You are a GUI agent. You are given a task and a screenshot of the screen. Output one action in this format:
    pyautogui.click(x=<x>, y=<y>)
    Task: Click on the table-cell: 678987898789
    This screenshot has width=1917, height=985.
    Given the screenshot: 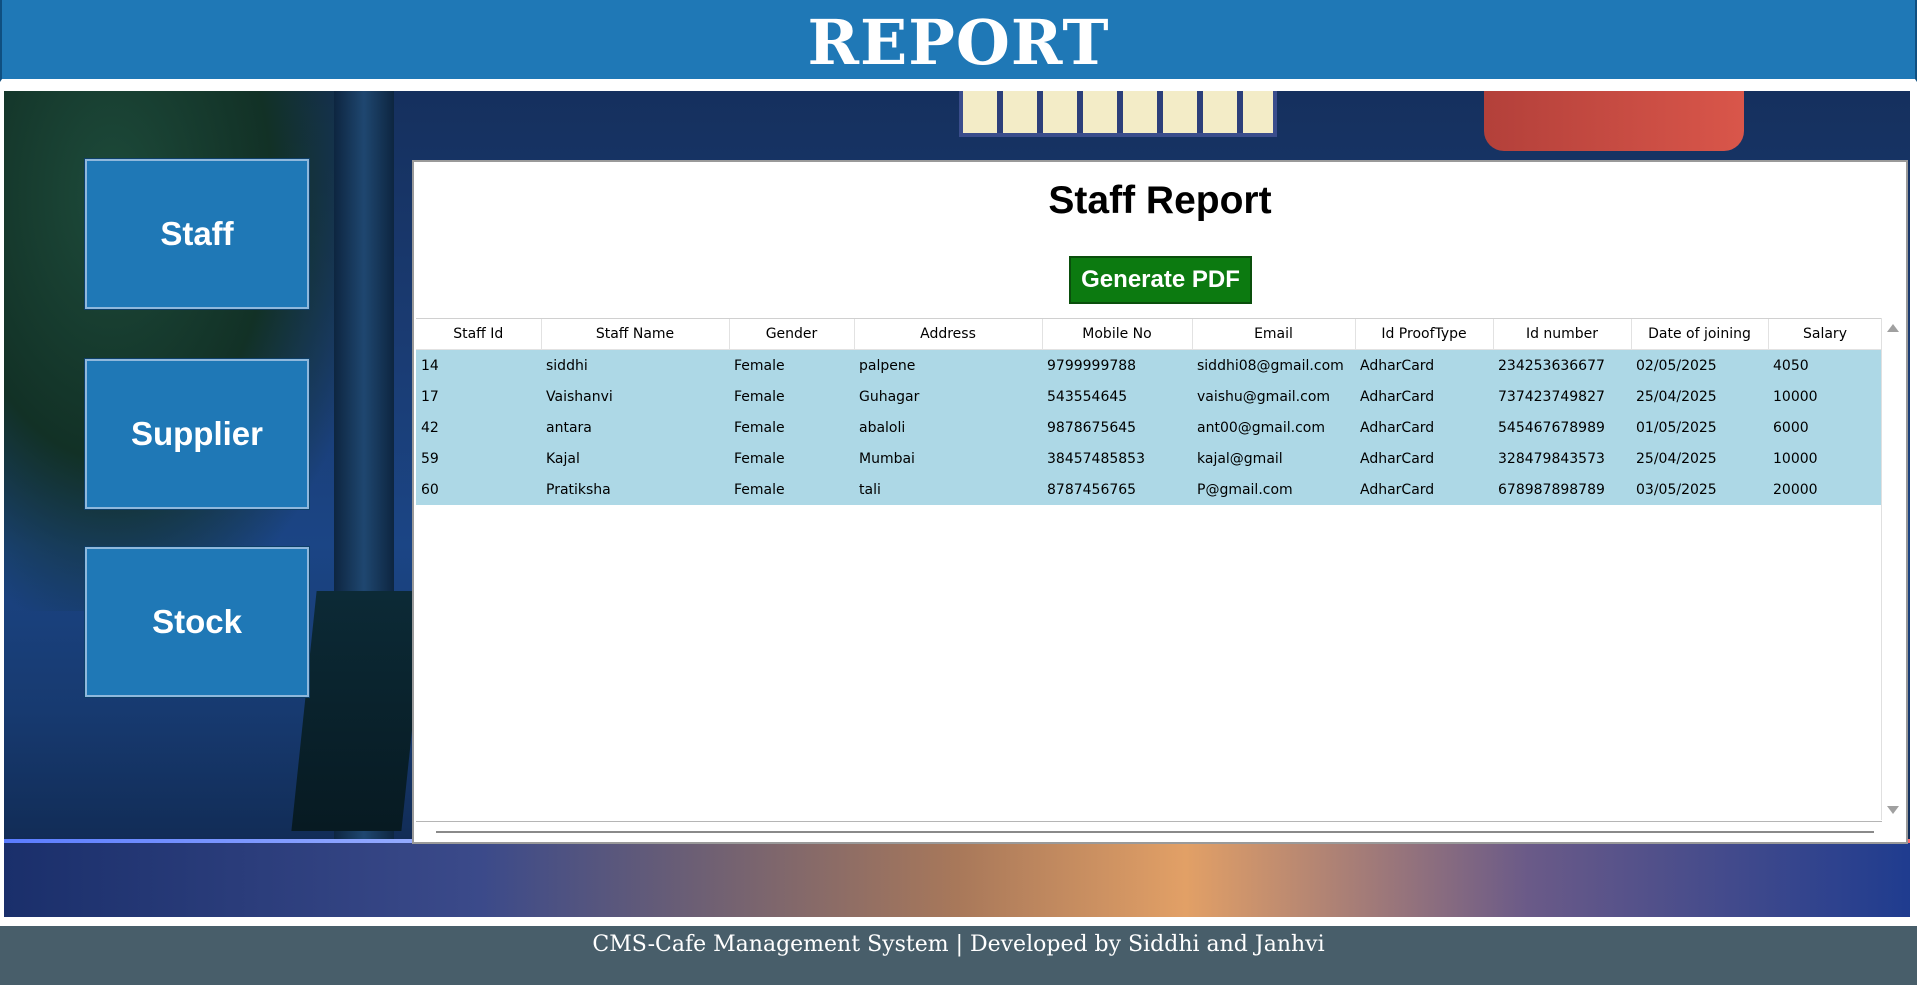 What is the action you would take?
    pyautogui.click(x=1562, y=489)
    